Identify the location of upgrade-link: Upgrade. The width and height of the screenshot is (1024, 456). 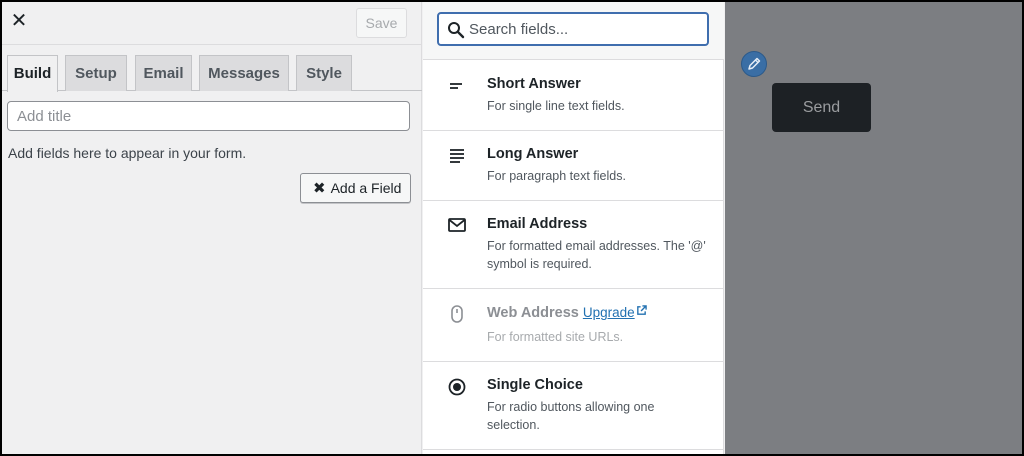
(615, 312).